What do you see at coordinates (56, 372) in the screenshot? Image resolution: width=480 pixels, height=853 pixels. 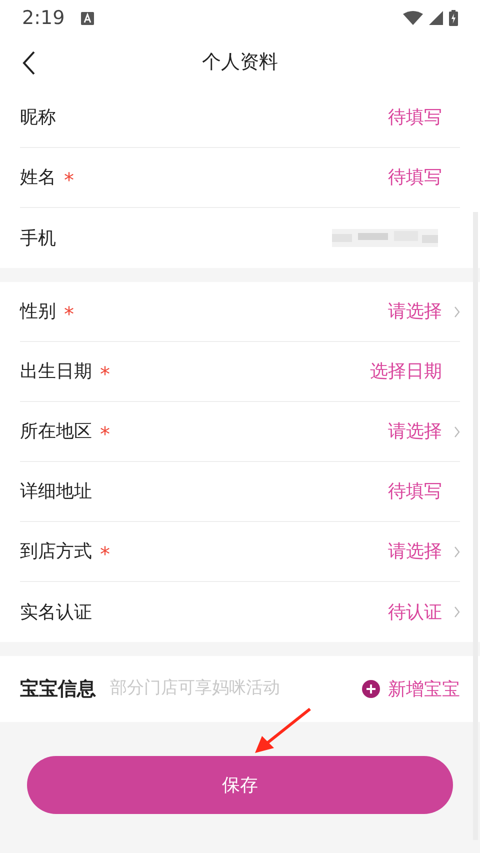 I see `field-label: 出生日期` at bounding box center [56, 372].